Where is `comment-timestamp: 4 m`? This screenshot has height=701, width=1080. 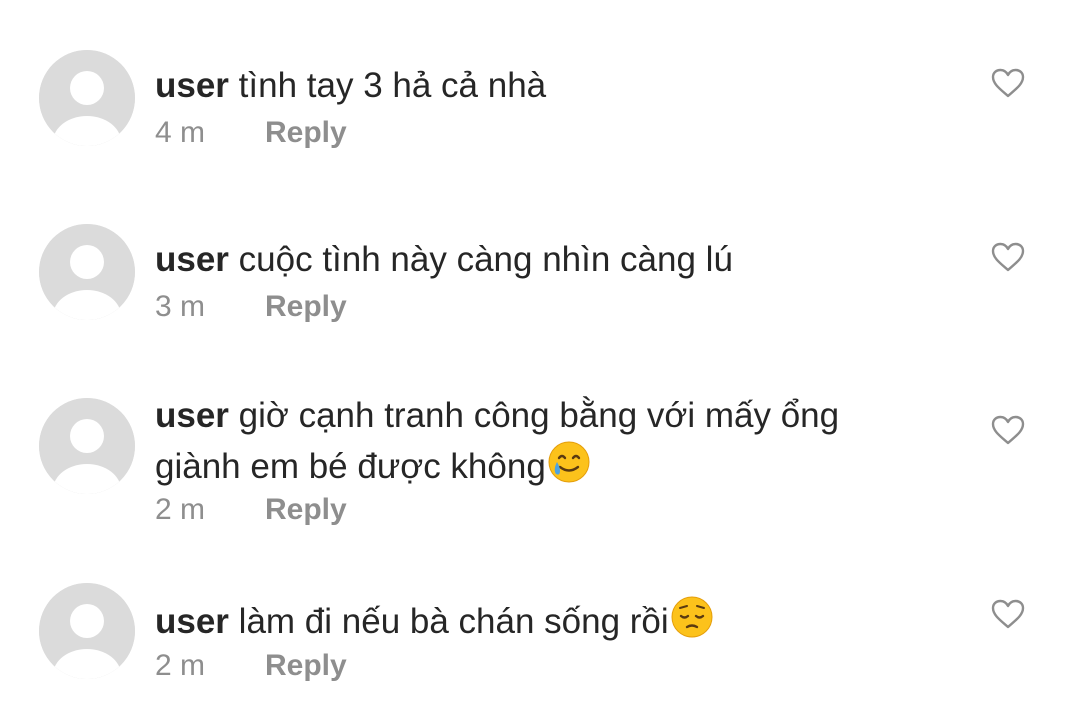 comment-timestamp: 4 m is located at coordinates (180, 132).